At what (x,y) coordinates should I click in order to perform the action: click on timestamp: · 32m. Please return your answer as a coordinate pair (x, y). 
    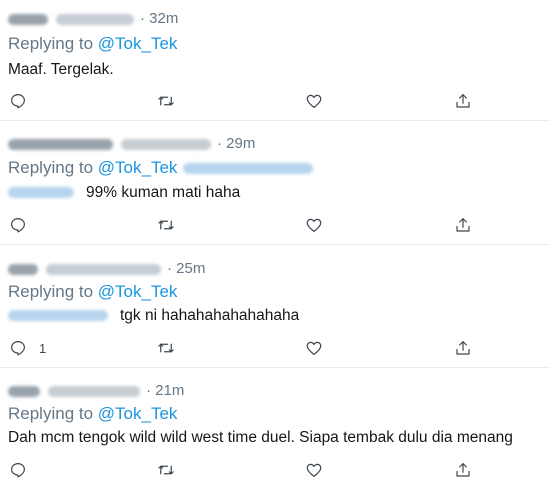
    Looking at the image, I should click on (159, 18).